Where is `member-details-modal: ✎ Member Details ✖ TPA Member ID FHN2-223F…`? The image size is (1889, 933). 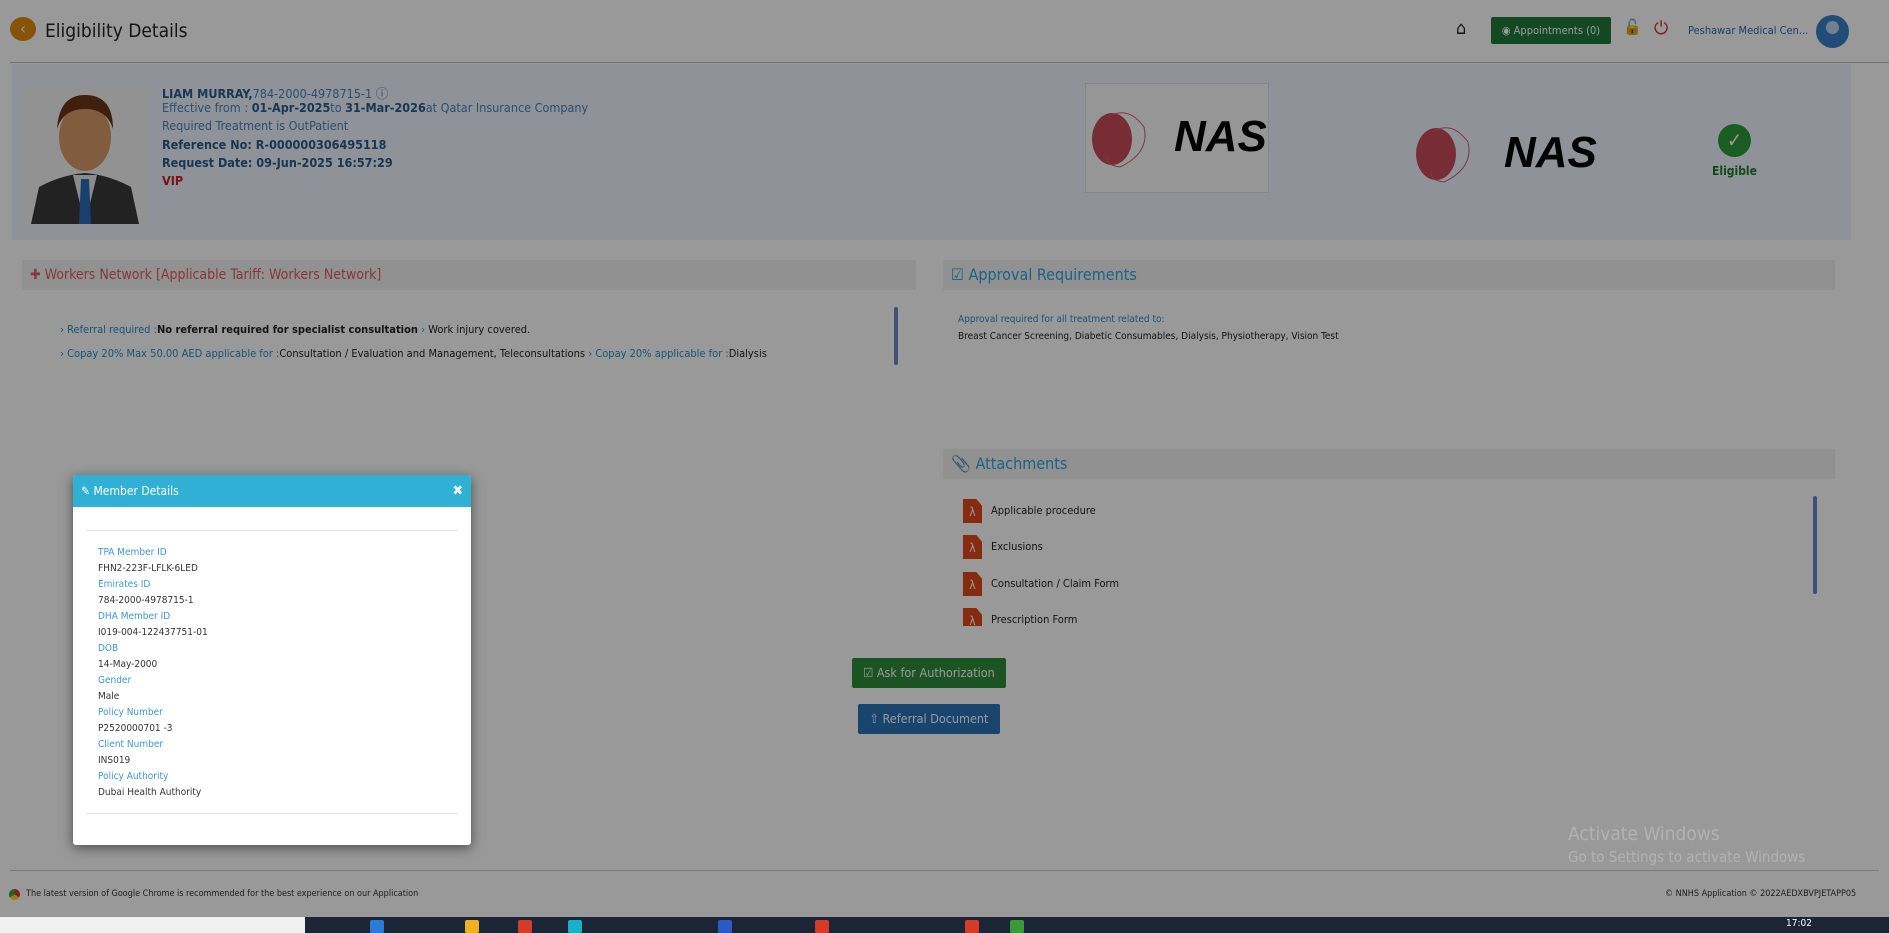
member-details-modal: ✎ Member Details ✖ TPA Member ID FHN2-223F… is located at coordinates (272, 660).